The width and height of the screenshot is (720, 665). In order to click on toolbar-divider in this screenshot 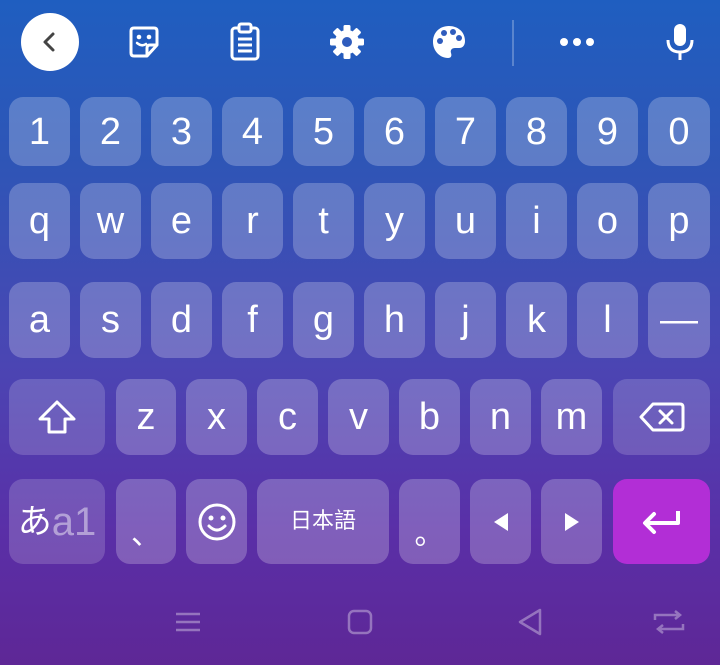, I will do `click(513, 43)`.